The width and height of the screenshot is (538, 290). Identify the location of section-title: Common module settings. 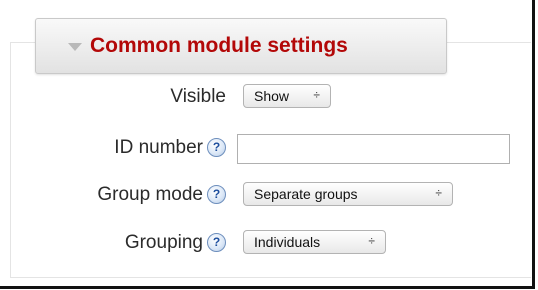
(219, 45).